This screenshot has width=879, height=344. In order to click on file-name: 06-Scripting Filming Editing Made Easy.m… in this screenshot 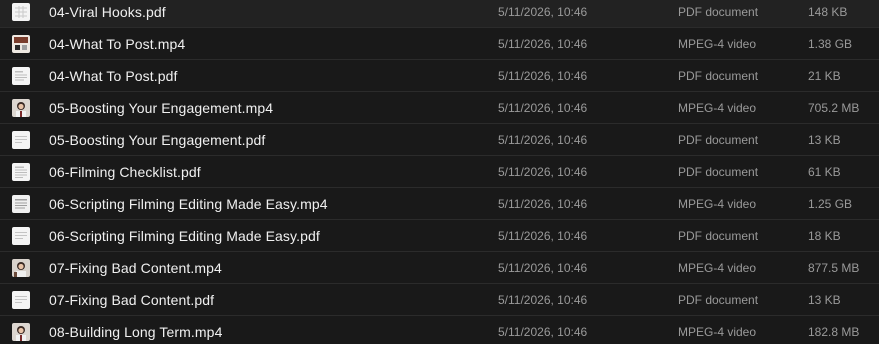, I will do `click(188, 204)`.